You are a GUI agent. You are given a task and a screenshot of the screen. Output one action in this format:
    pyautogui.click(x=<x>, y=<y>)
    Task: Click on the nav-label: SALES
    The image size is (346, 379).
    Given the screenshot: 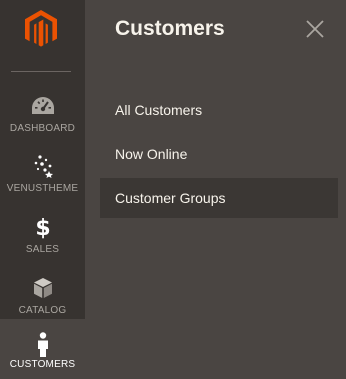 What is the action you would take?
    pyautogui.click(x=42, y=249)
    